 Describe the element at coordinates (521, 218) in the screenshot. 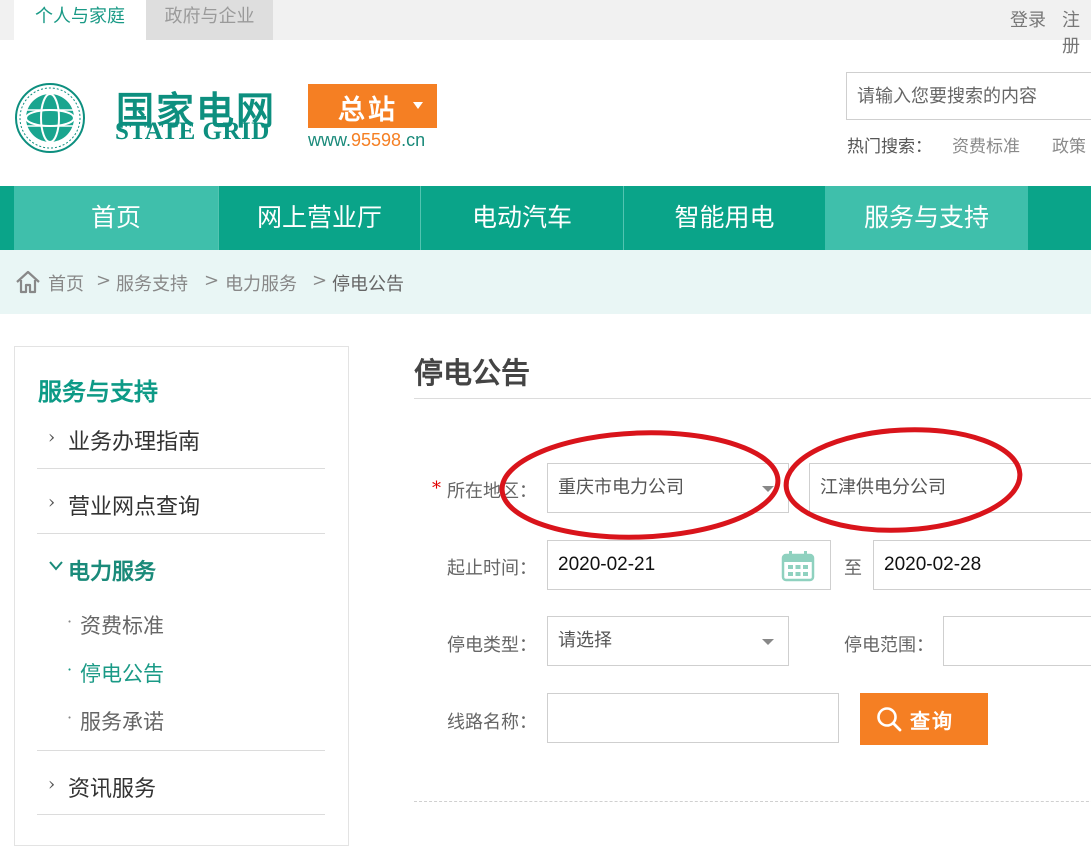

I see `nav-item-ev: 电动汽车` at that location.